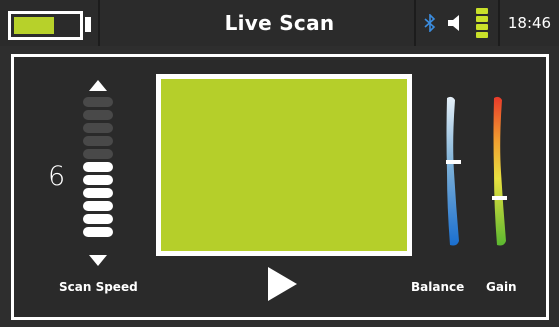 The width and height of the screenshot is (559, 327). I want to click on gain-label: Gain, so click(501, 287).